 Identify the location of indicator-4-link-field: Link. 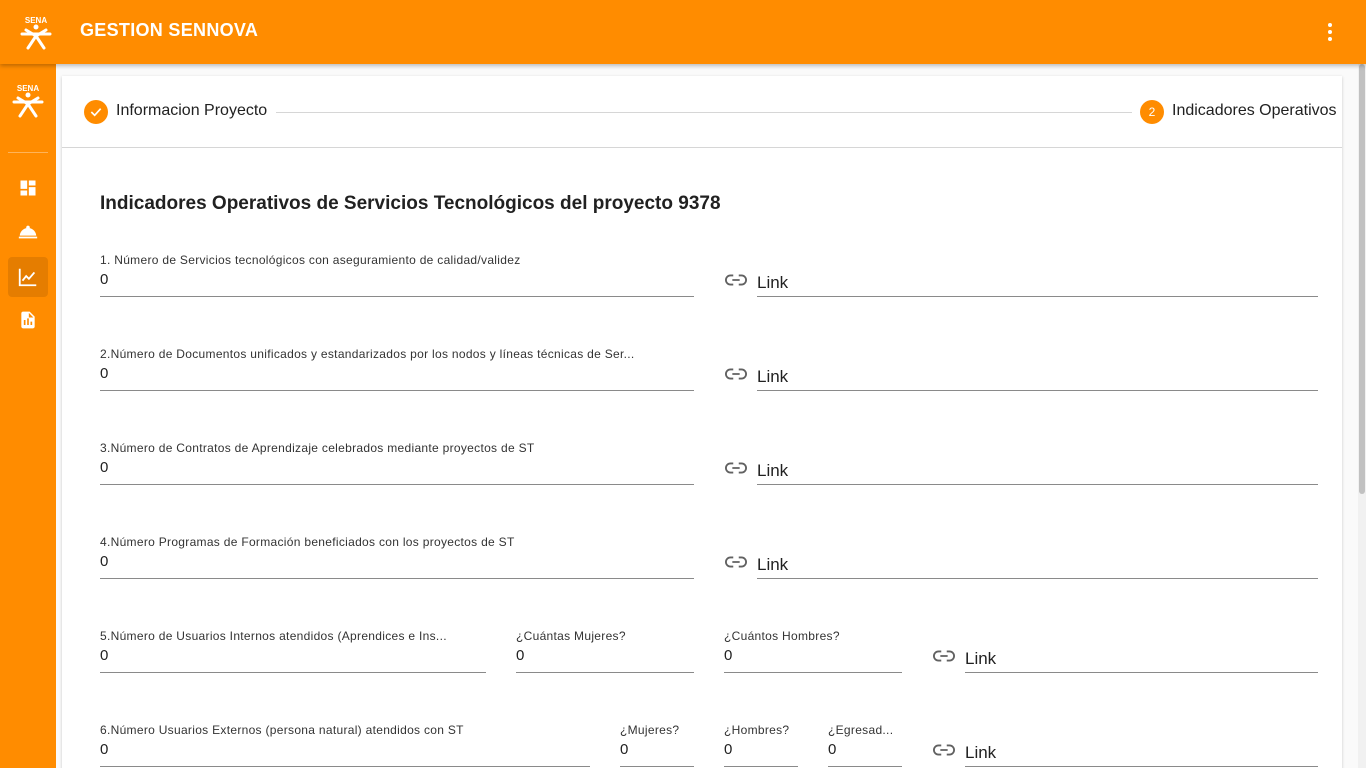
(1037, 565).